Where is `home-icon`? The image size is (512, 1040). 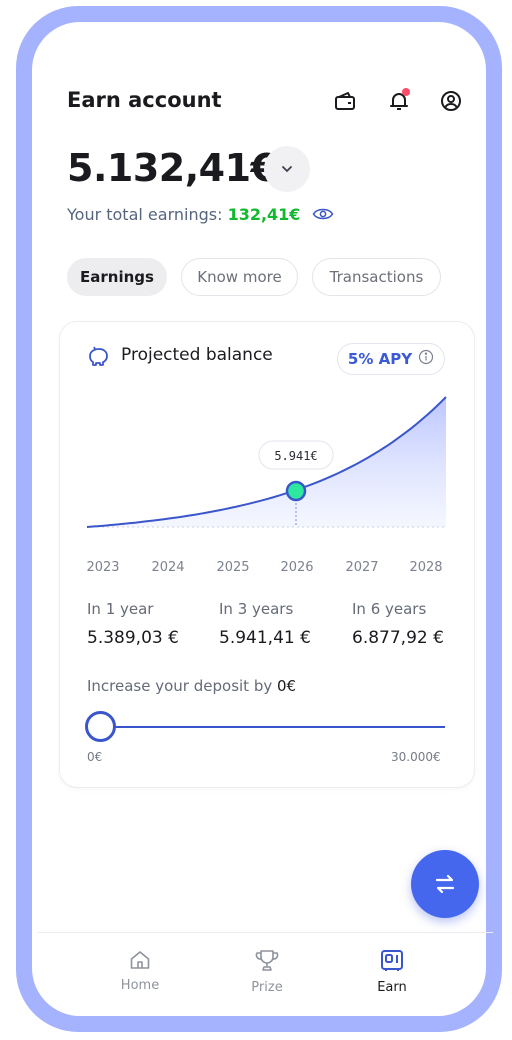 home-icon is located at coordinates (140, 960).